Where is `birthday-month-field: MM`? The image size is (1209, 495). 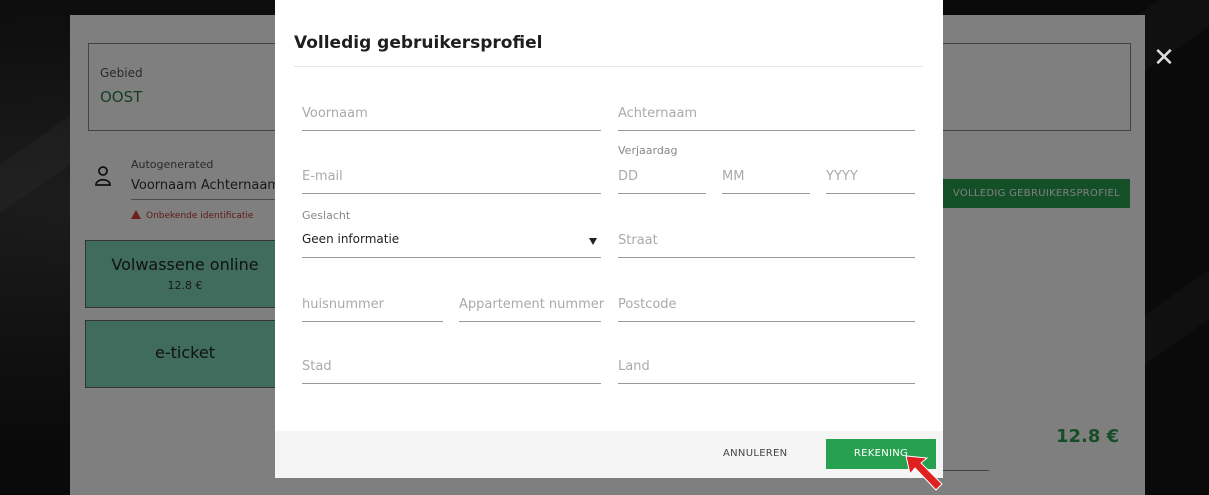
birthday-month-field: MM is located at coordinates (766, 176).